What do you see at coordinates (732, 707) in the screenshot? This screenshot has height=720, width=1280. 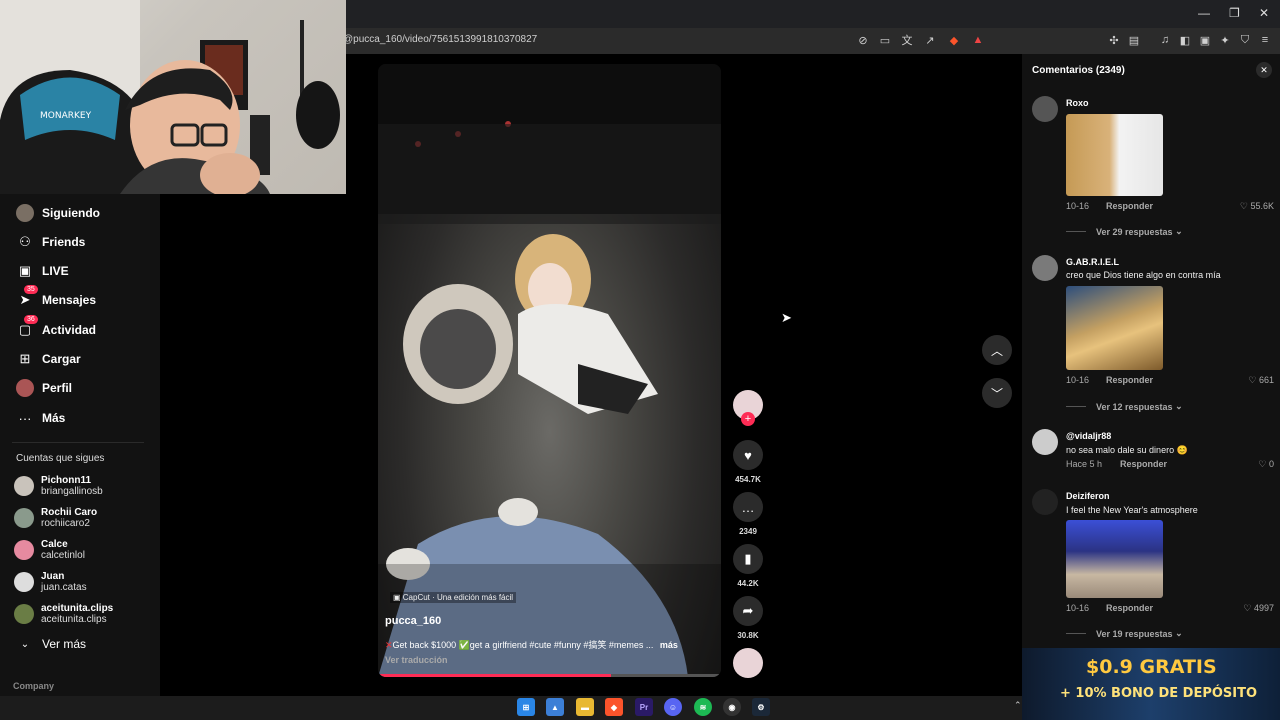 I see `obs-icon: ◉` at bounding box center [732, 707].